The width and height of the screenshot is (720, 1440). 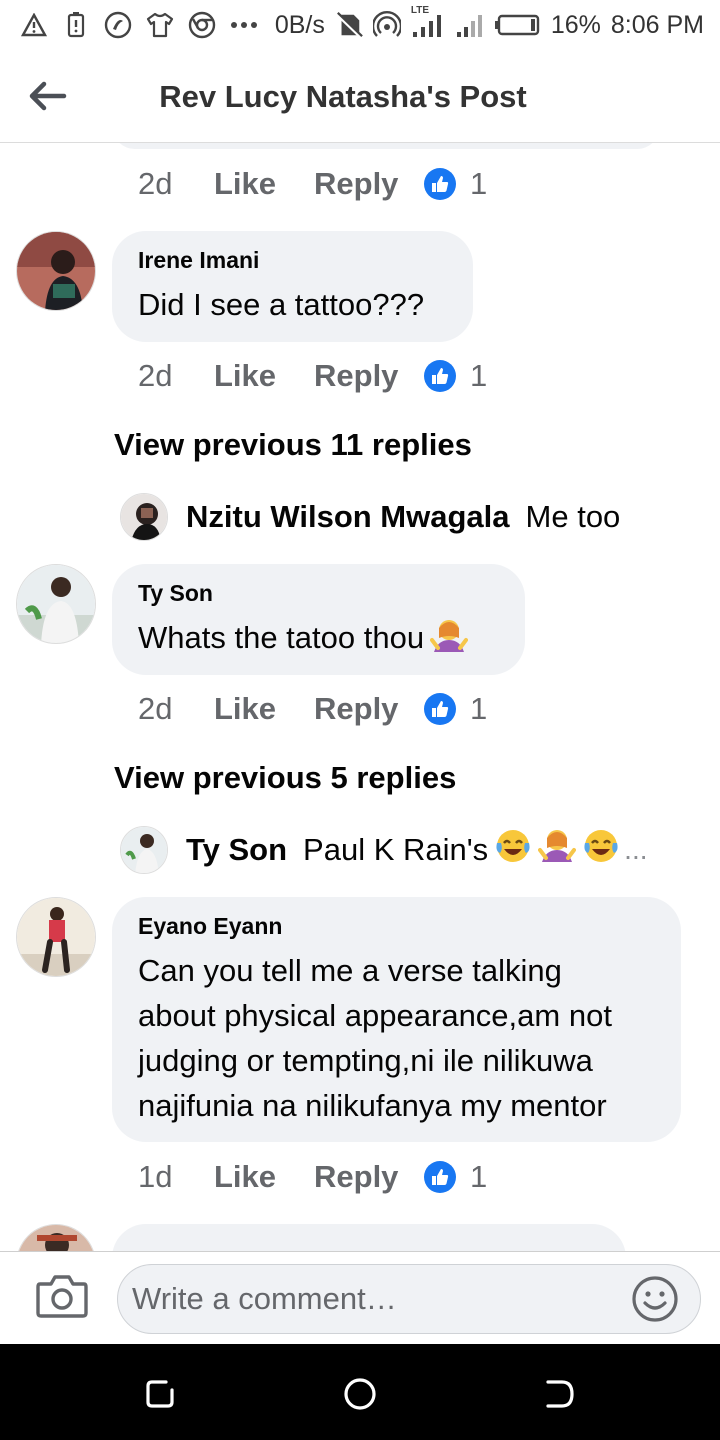 What do you see at coordinates (517, 25) in the screenshot?
I see `battery-icon` at bounding box center [517, 25].